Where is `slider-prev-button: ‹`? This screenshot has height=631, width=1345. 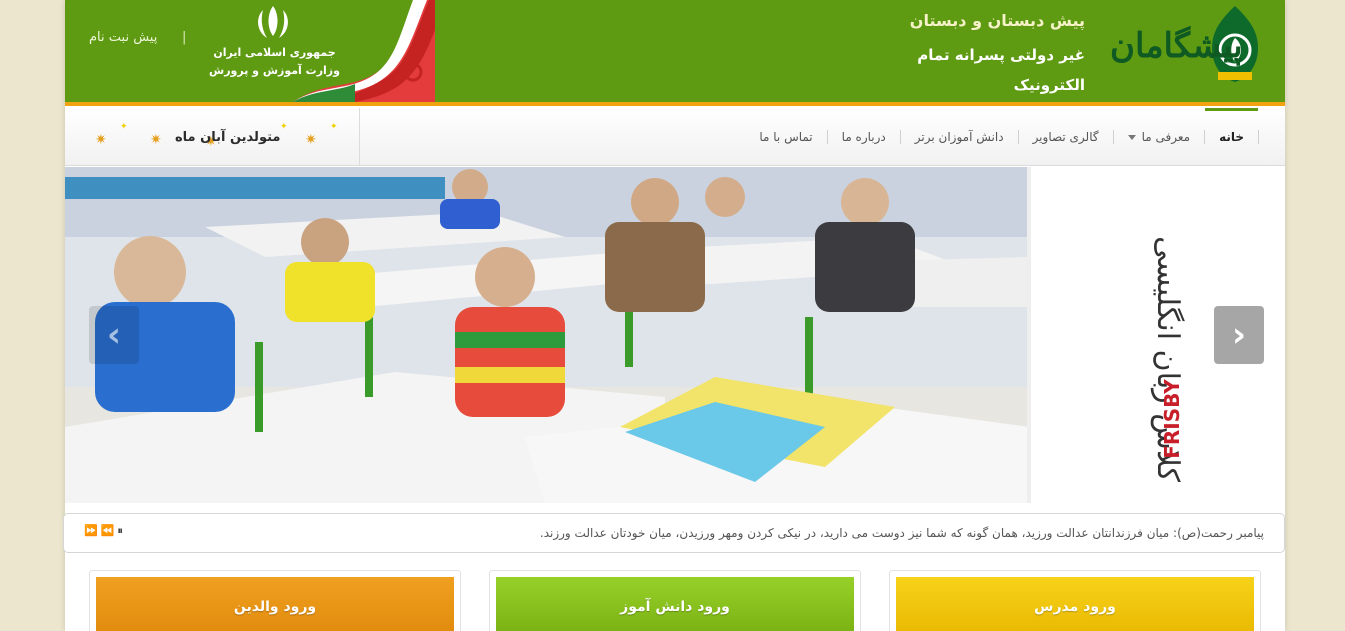
slider-prev-button: ‹ is located at coordinates (114, 335).